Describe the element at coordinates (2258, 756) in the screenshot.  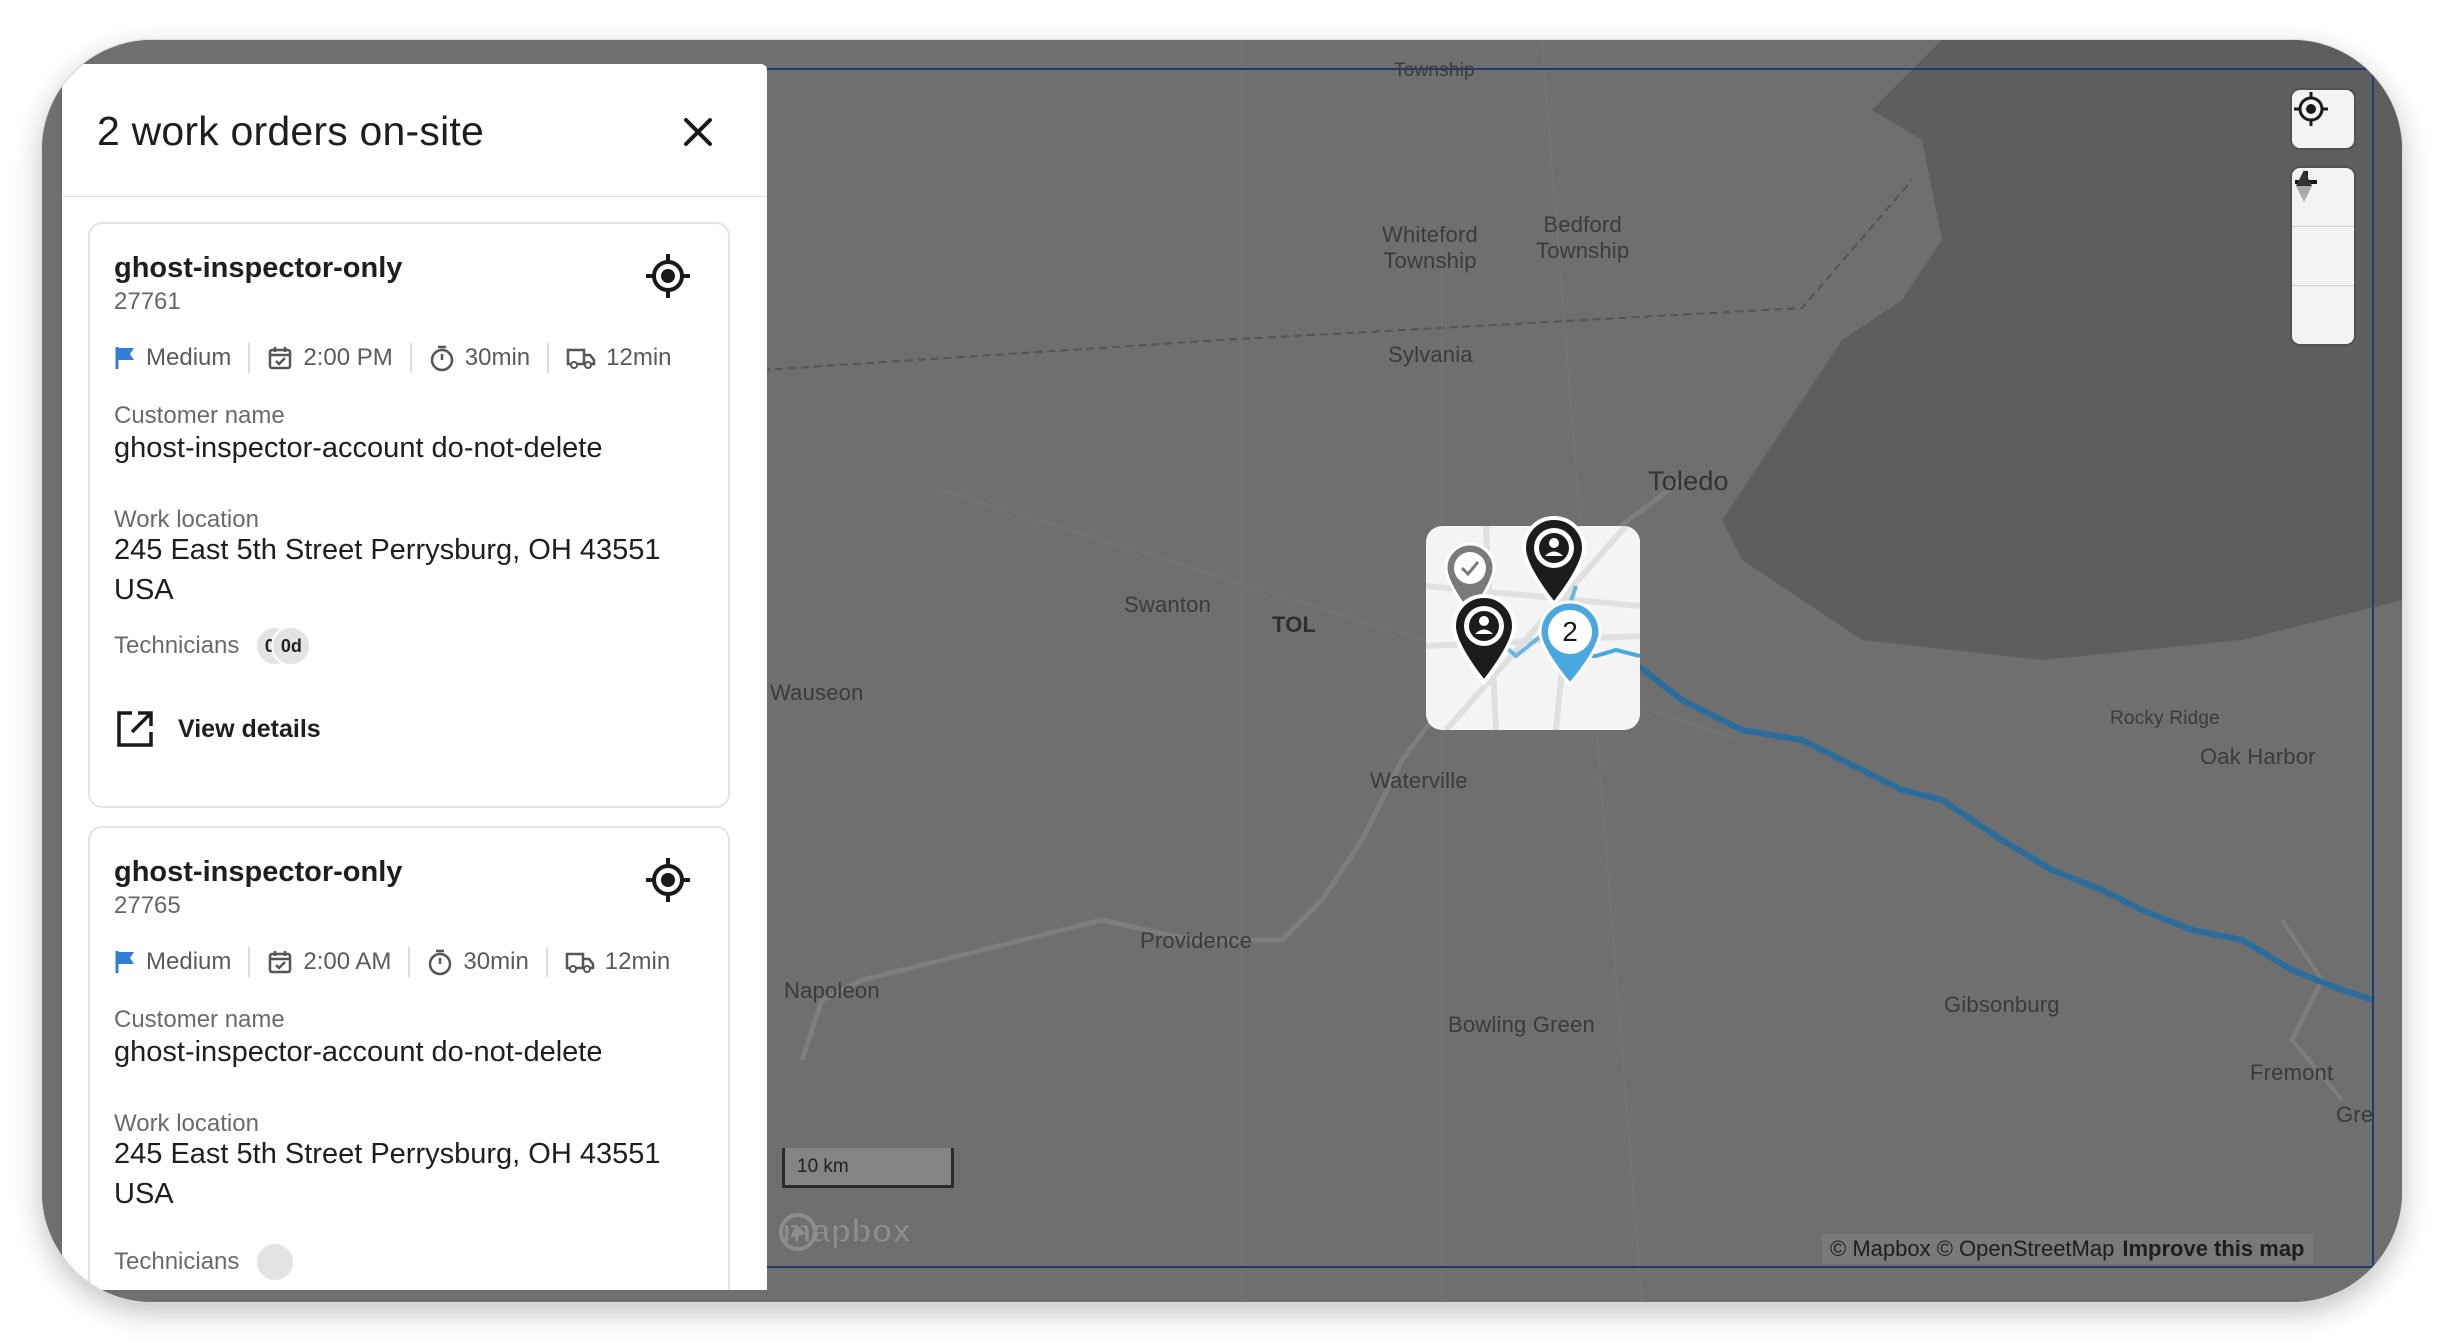
I see `place-label: Oak Harbor` at that location.